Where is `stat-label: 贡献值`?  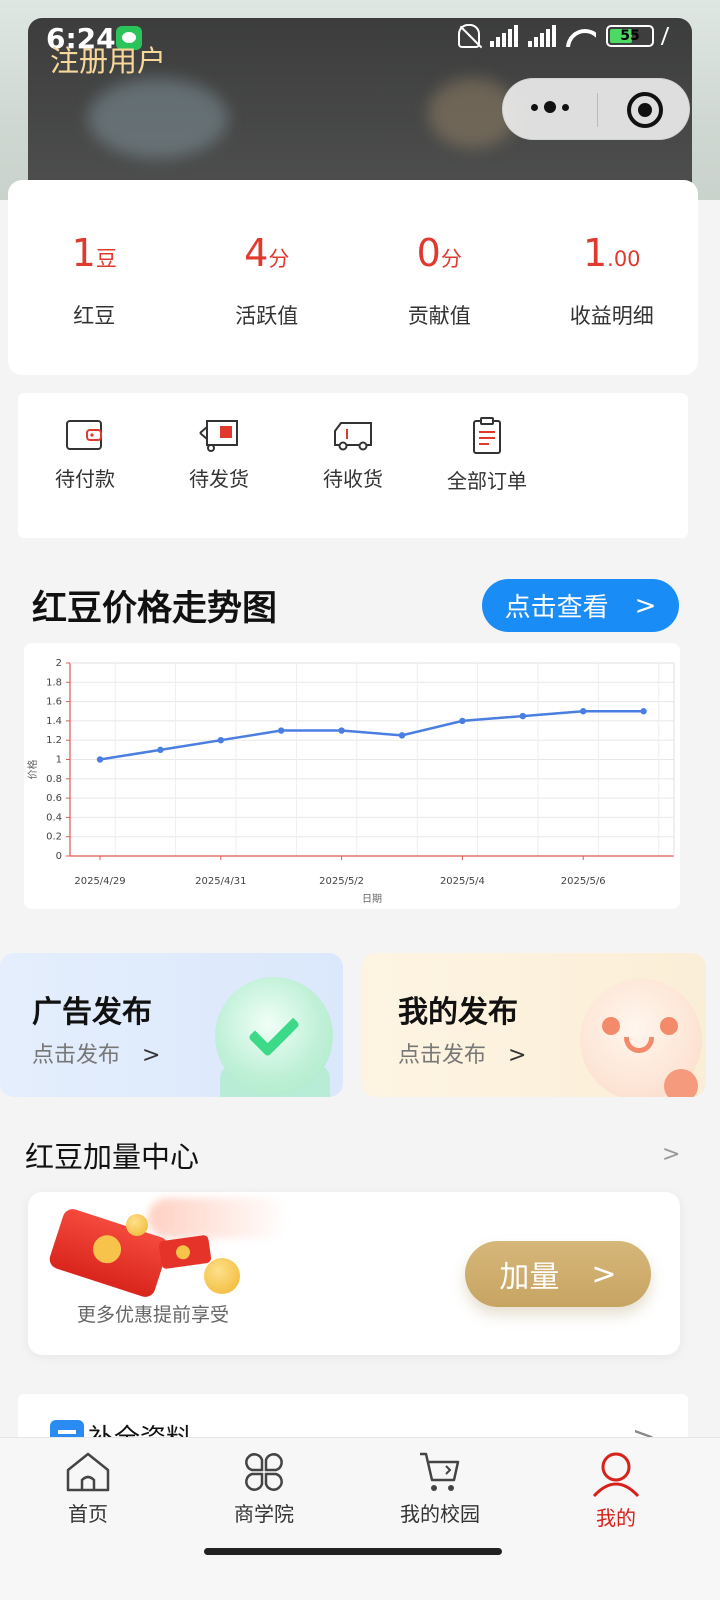 stat-label: 贡献值 is located at coordinates (439, 316).